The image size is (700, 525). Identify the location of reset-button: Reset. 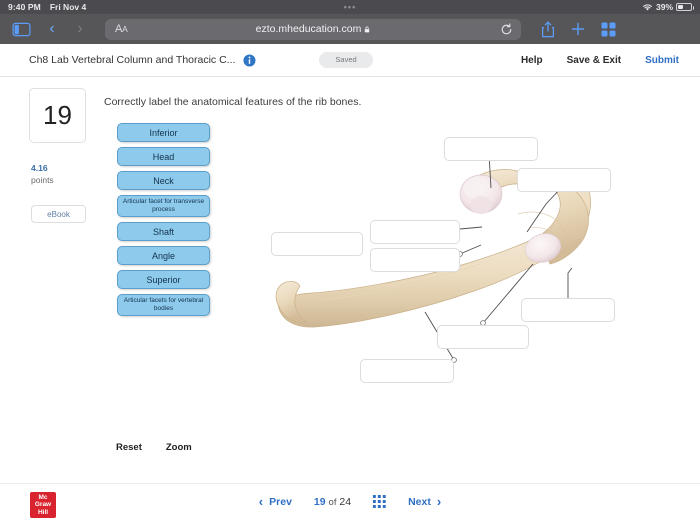
(129, 447).